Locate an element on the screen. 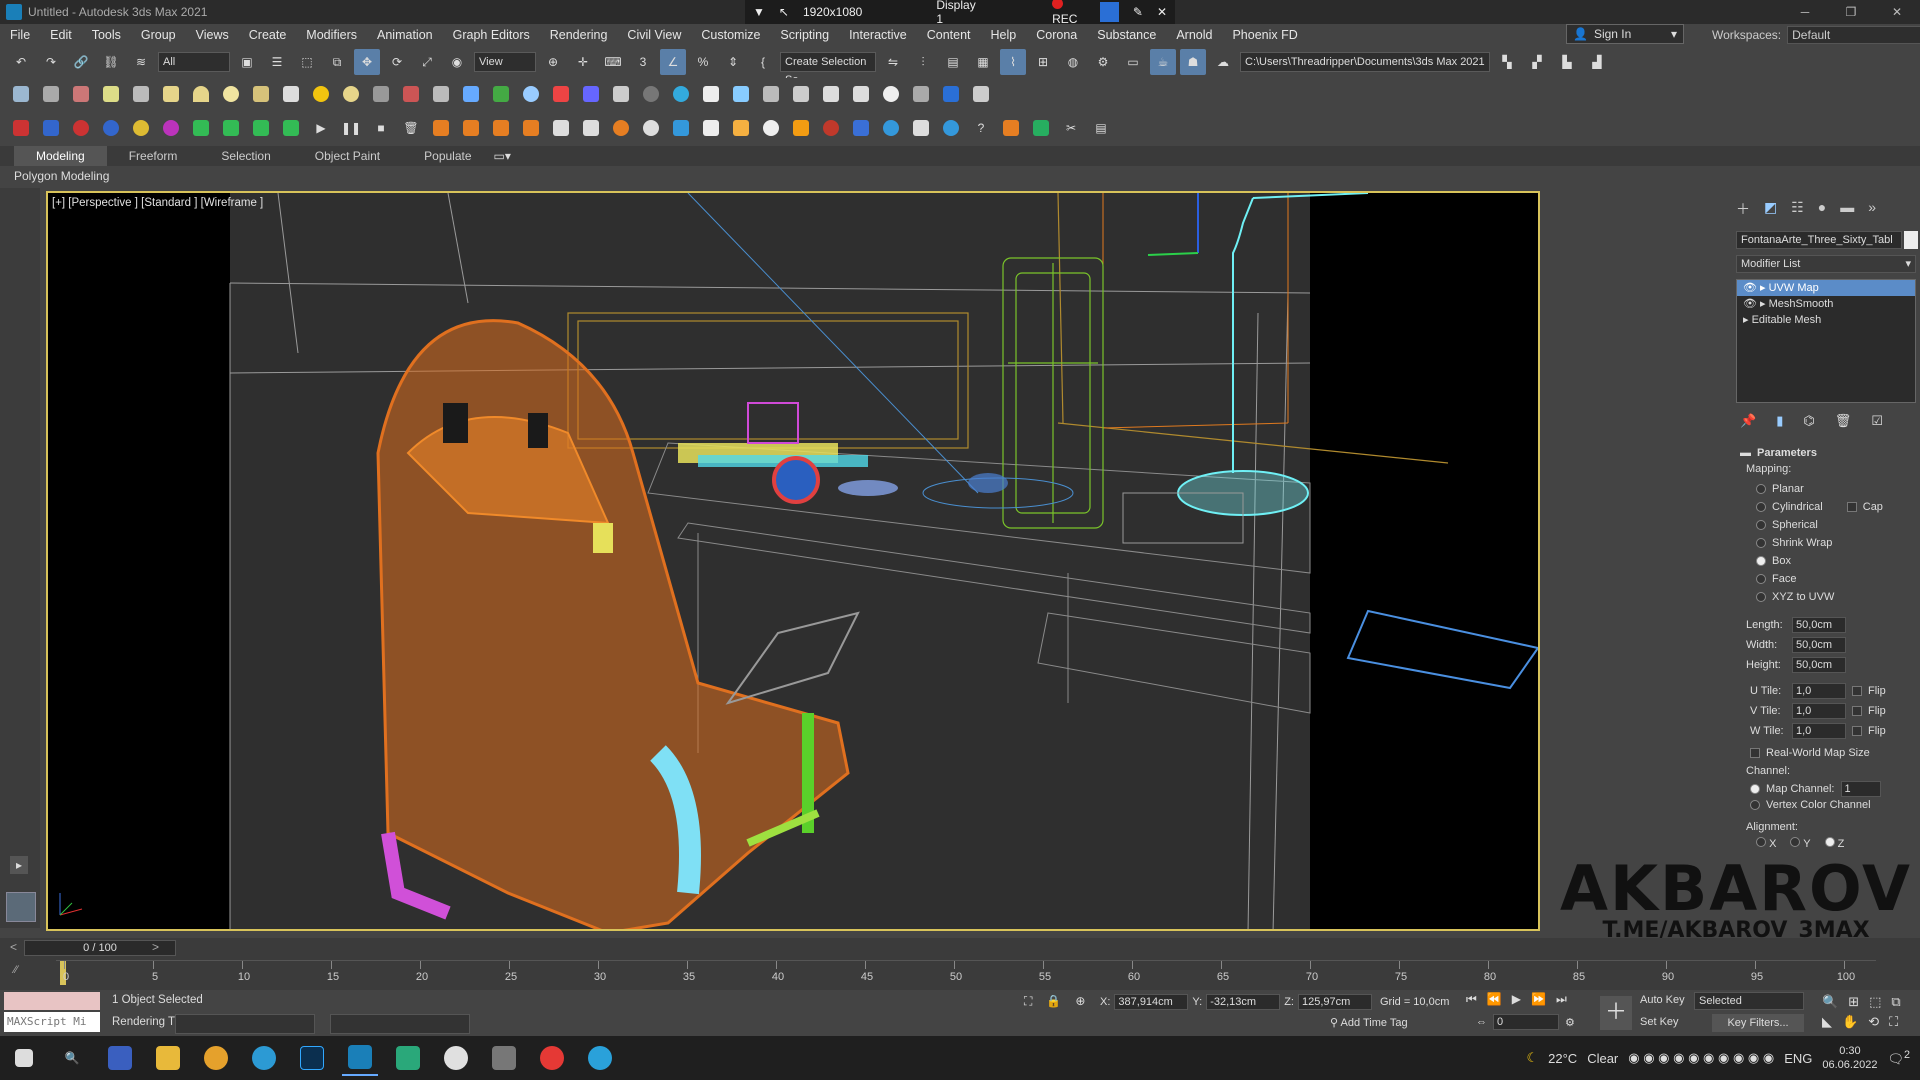 The height and width of the screenshot is (1080, 1920). map-channel-spinner: 1 is located at coordinates (1860, 789).